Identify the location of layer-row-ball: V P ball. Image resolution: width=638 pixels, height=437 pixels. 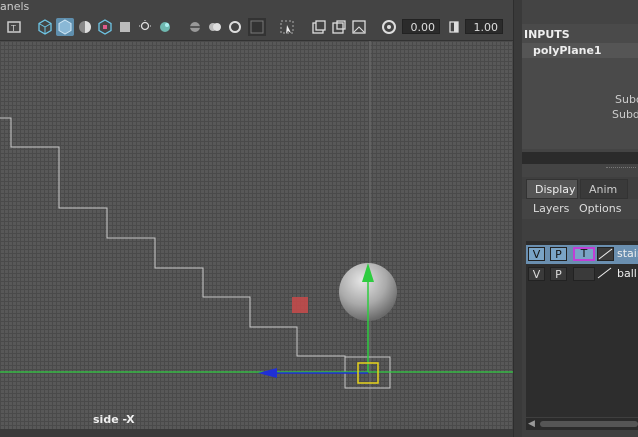
(582, 274).